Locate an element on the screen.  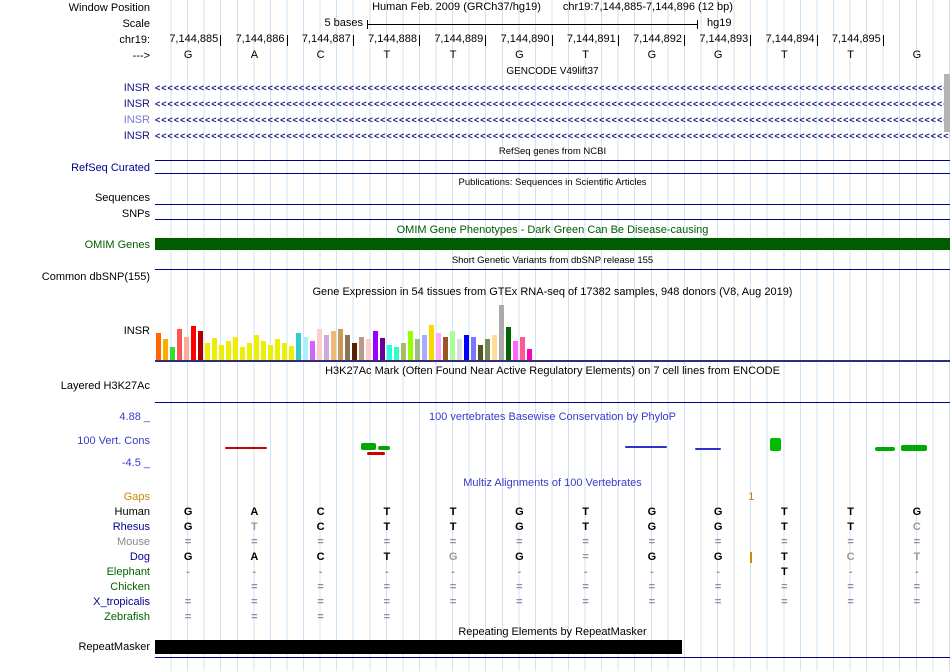
track-label-sequences: Sequences is located at coordinates (75, 198).